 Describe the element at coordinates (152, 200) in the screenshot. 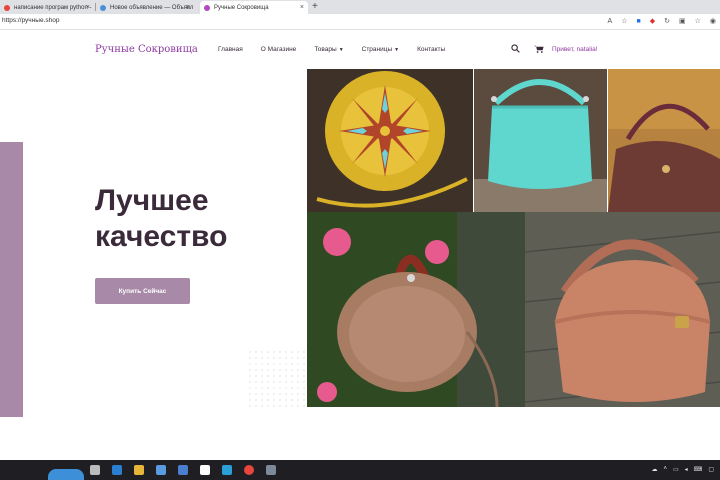

I see `headline-line-1: Лучшее` at that location.